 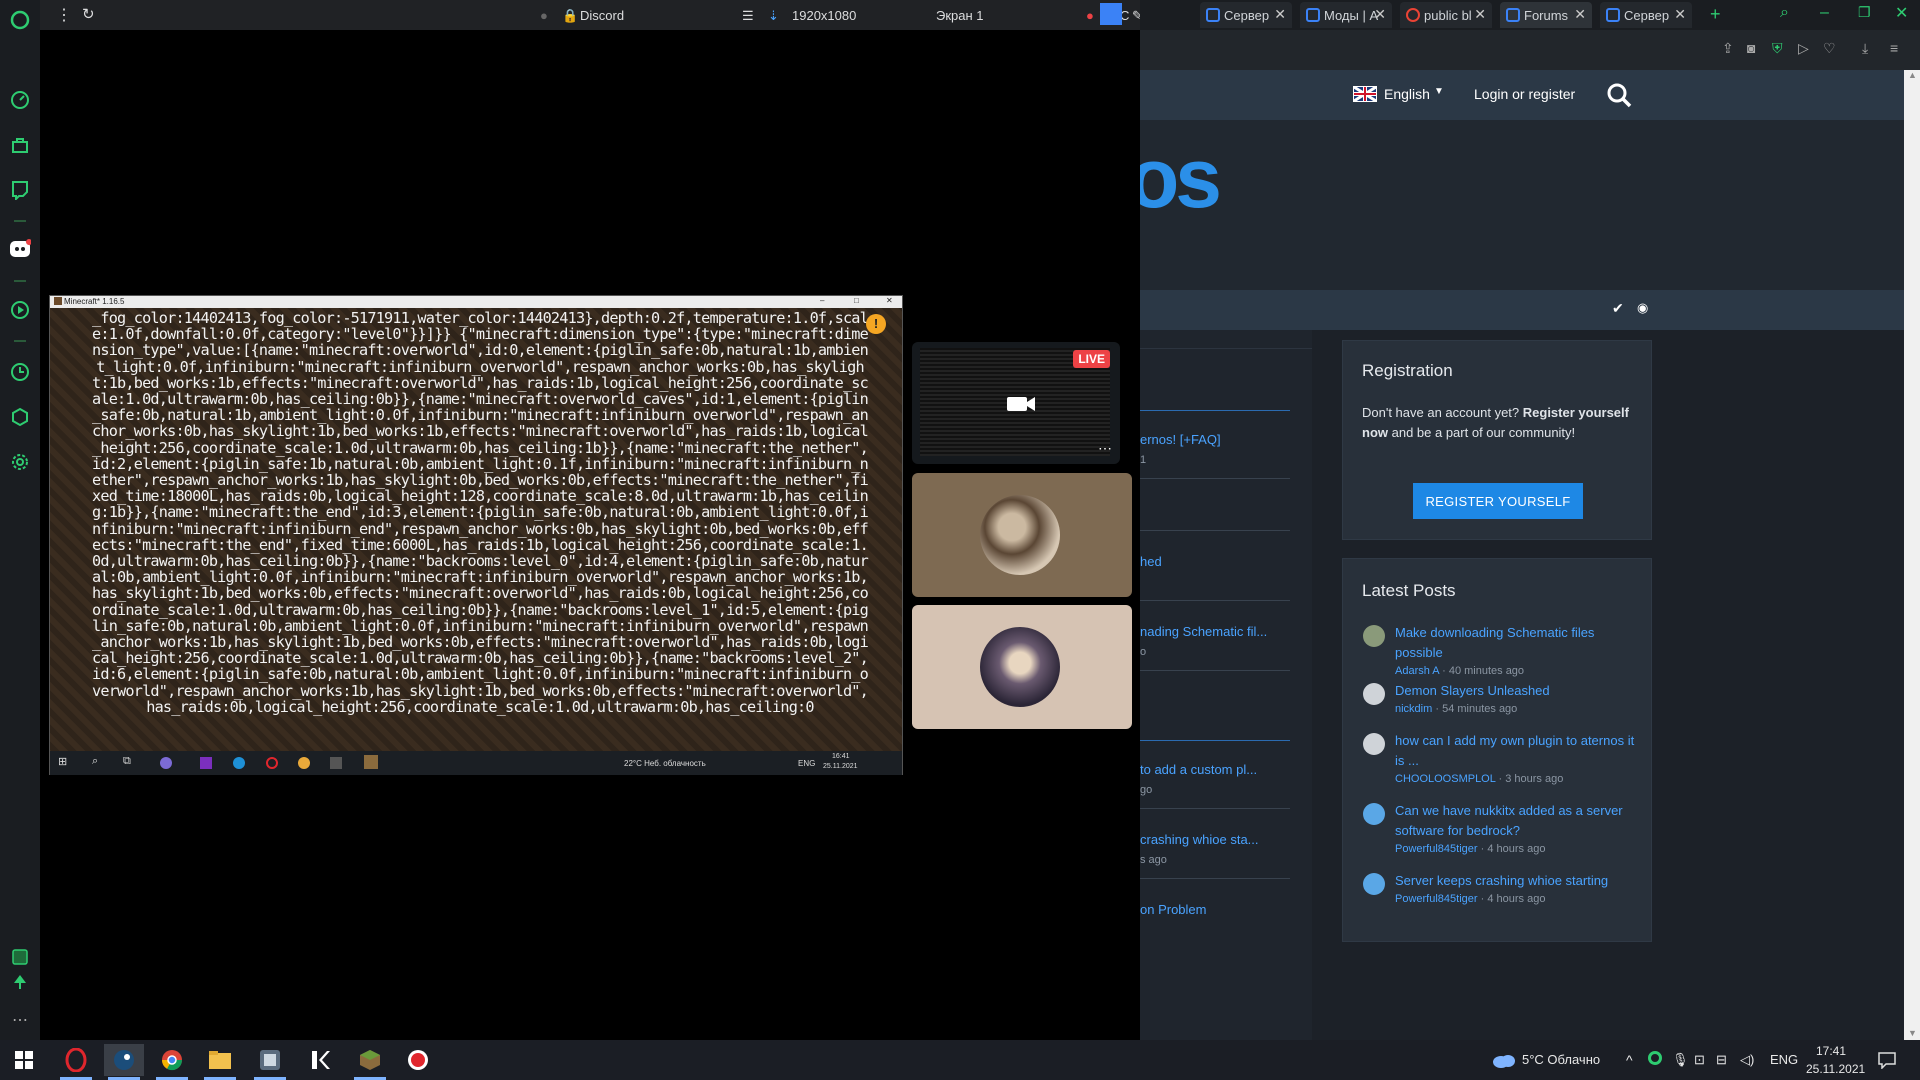 What do you see at coordinates (1728, 48) in the screenshot?
I see `share-icon: ⇪` at bounding box center [1728, 48].